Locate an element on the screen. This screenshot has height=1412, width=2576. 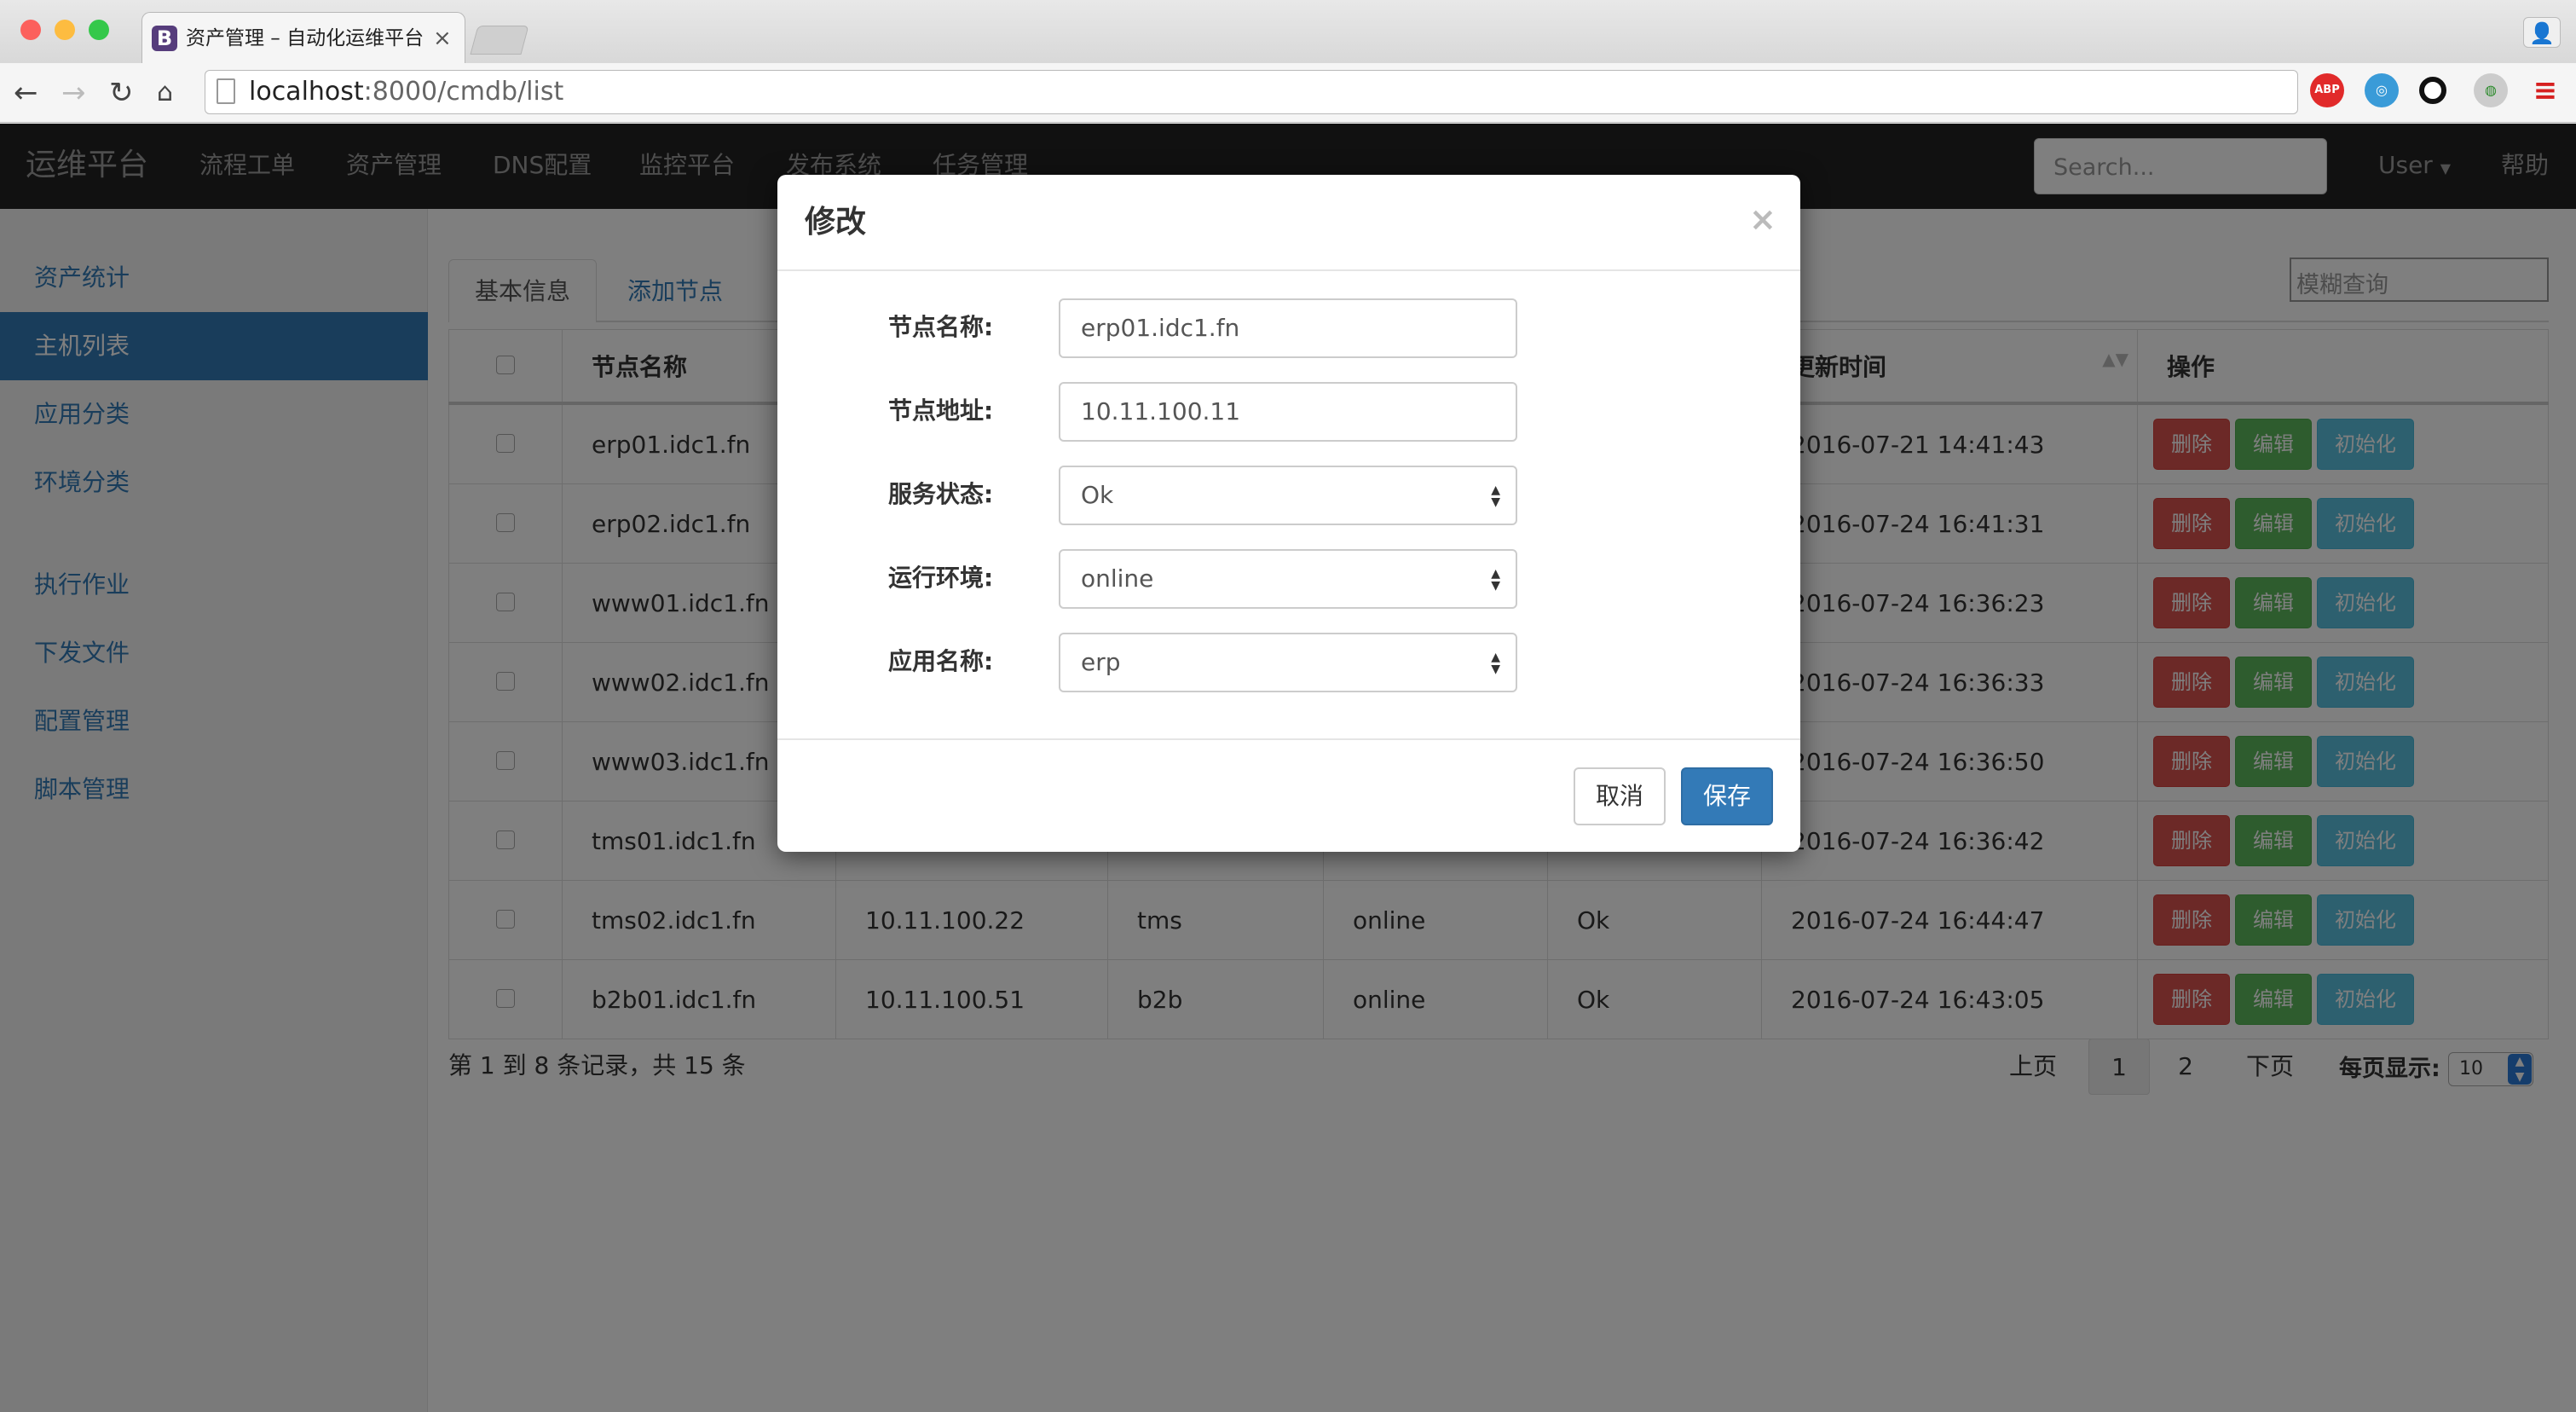
reload-icon: ↻ is located at coordinates (121, 93).